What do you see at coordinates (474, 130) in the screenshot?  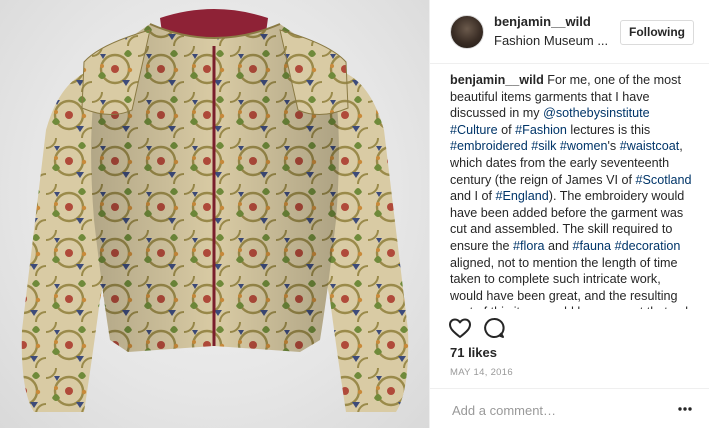 I see `caption-hashtag-link: #Culture` at bounding box center [474, 130].